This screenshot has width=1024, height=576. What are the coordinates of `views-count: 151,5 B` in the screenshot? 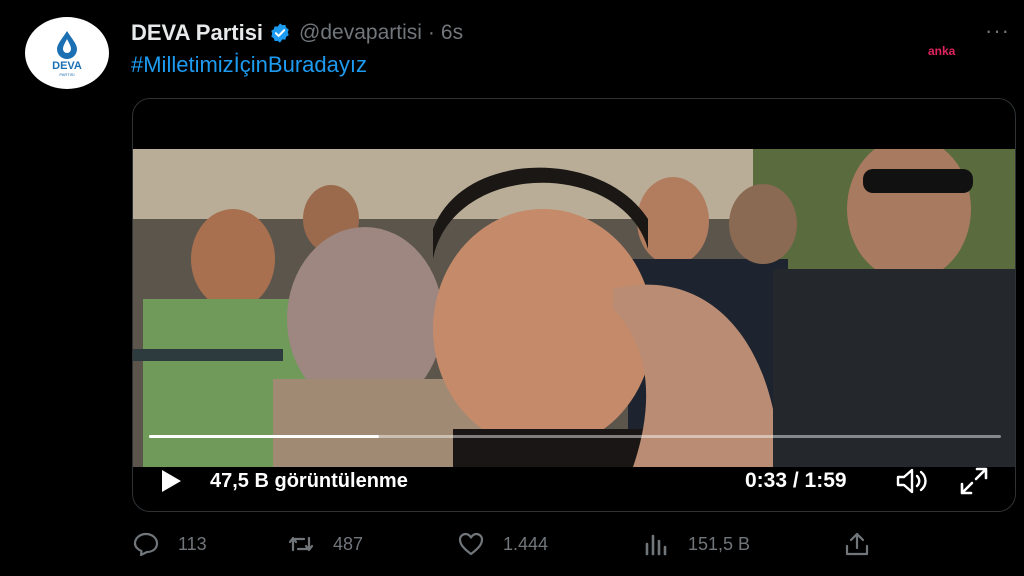 It's located at (719, 543).